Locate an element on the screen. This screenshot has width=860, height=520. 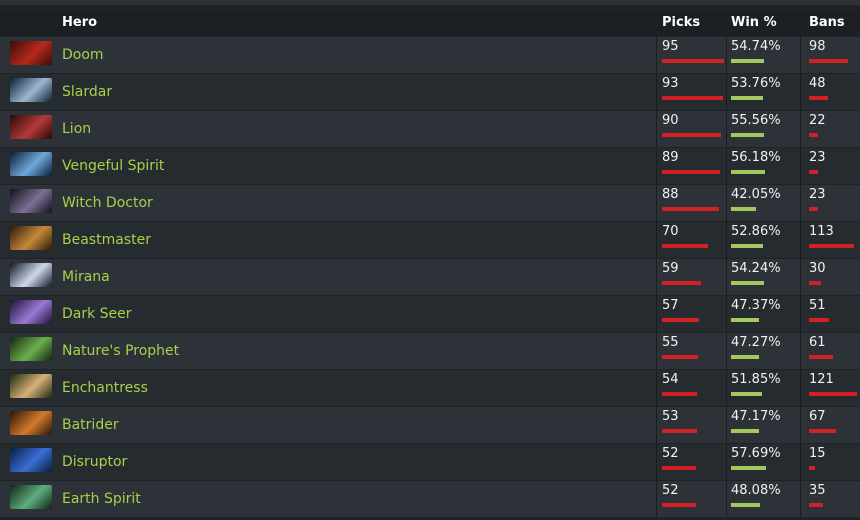
picks-value: 57 is located at coordinates (670, 305).